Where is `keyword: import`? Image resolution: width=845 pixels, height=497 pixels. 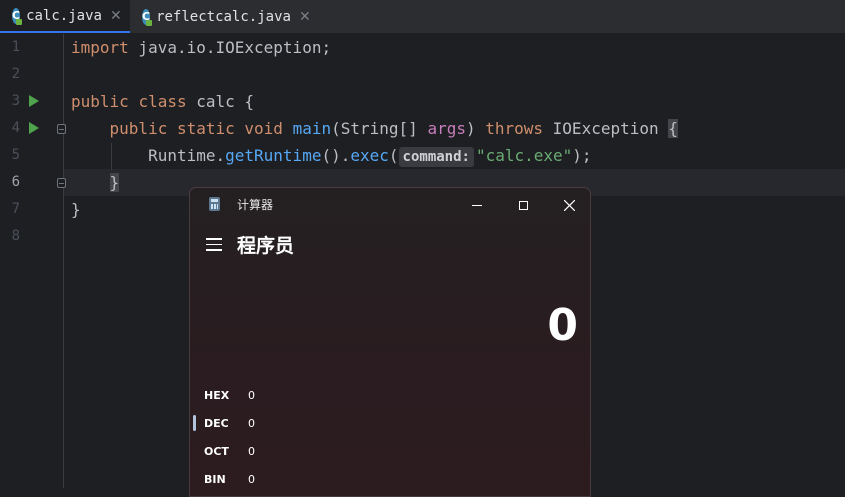
keyword: import is located at coordinates (100, 47).